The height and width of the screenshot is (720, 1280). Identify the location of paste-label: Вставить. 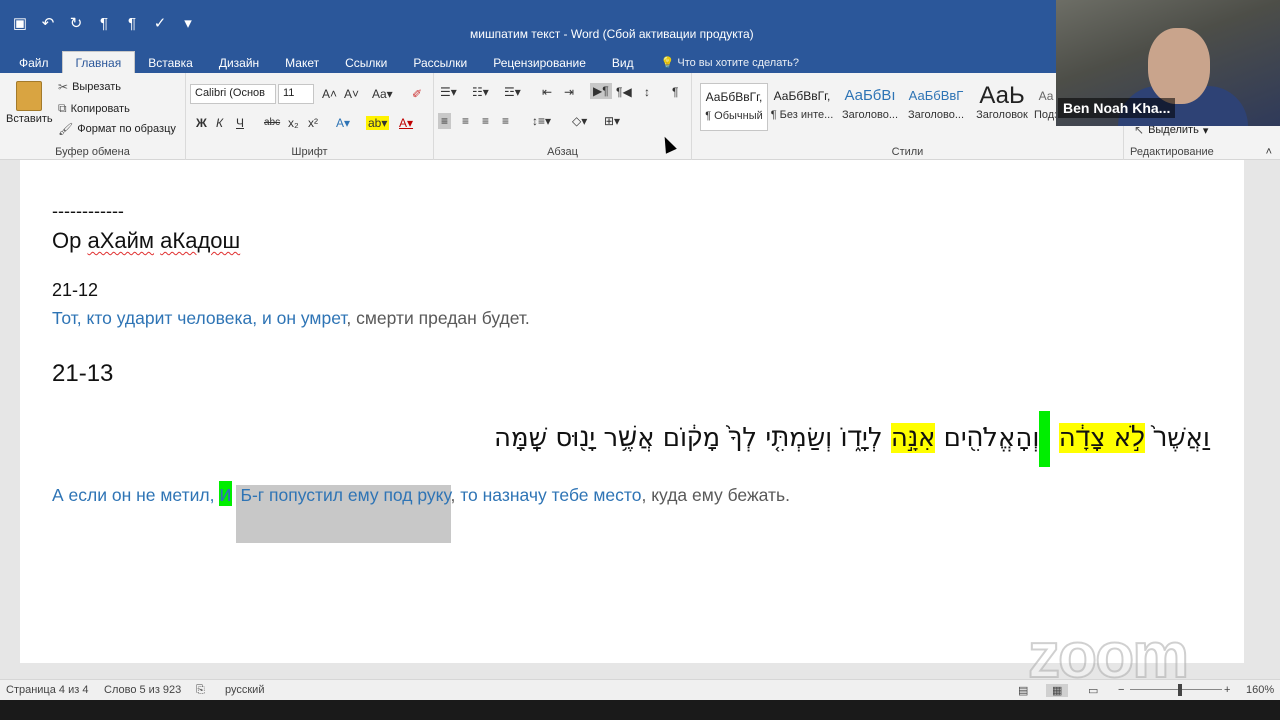
(29, 119).